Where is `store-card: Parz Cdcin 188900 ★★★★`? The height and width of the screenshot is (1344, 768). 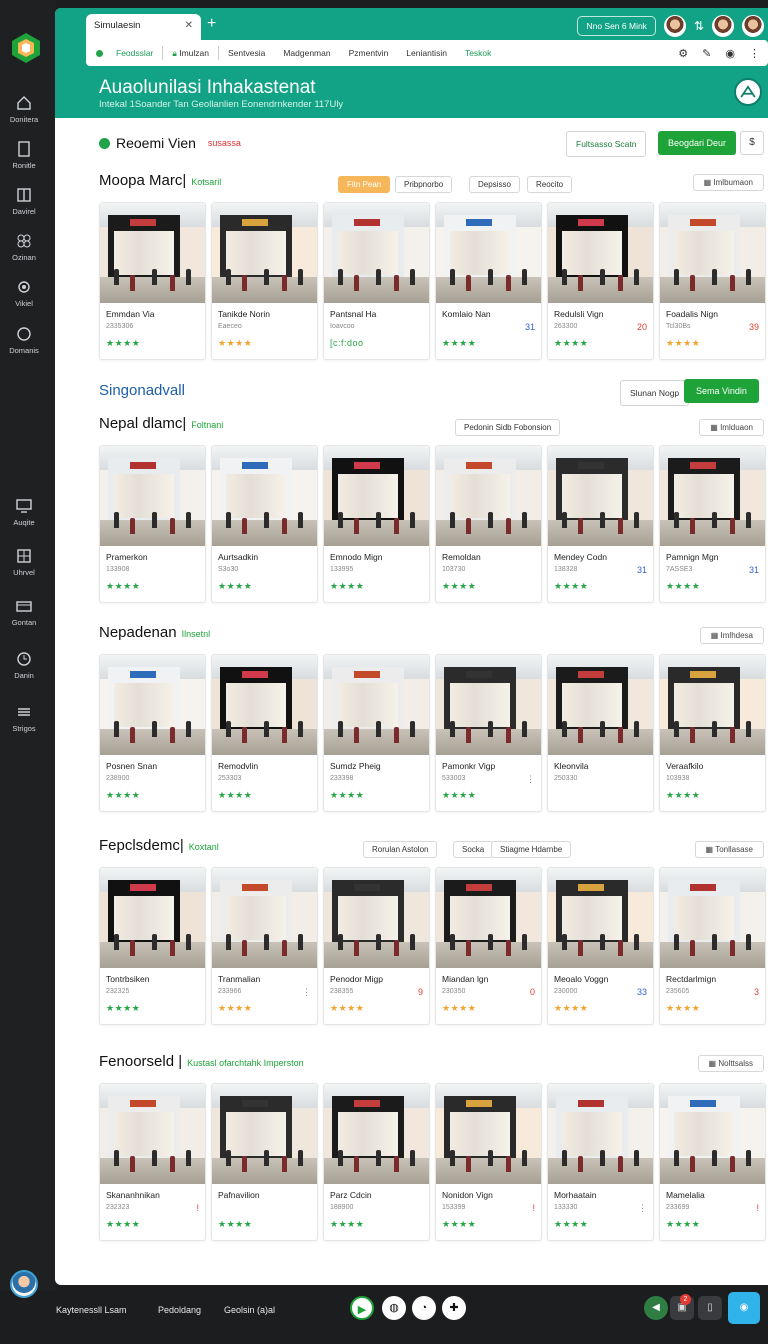 store-card: Parz Cdcin 188900 ★★★★ is located at coordinates (376, 1162).